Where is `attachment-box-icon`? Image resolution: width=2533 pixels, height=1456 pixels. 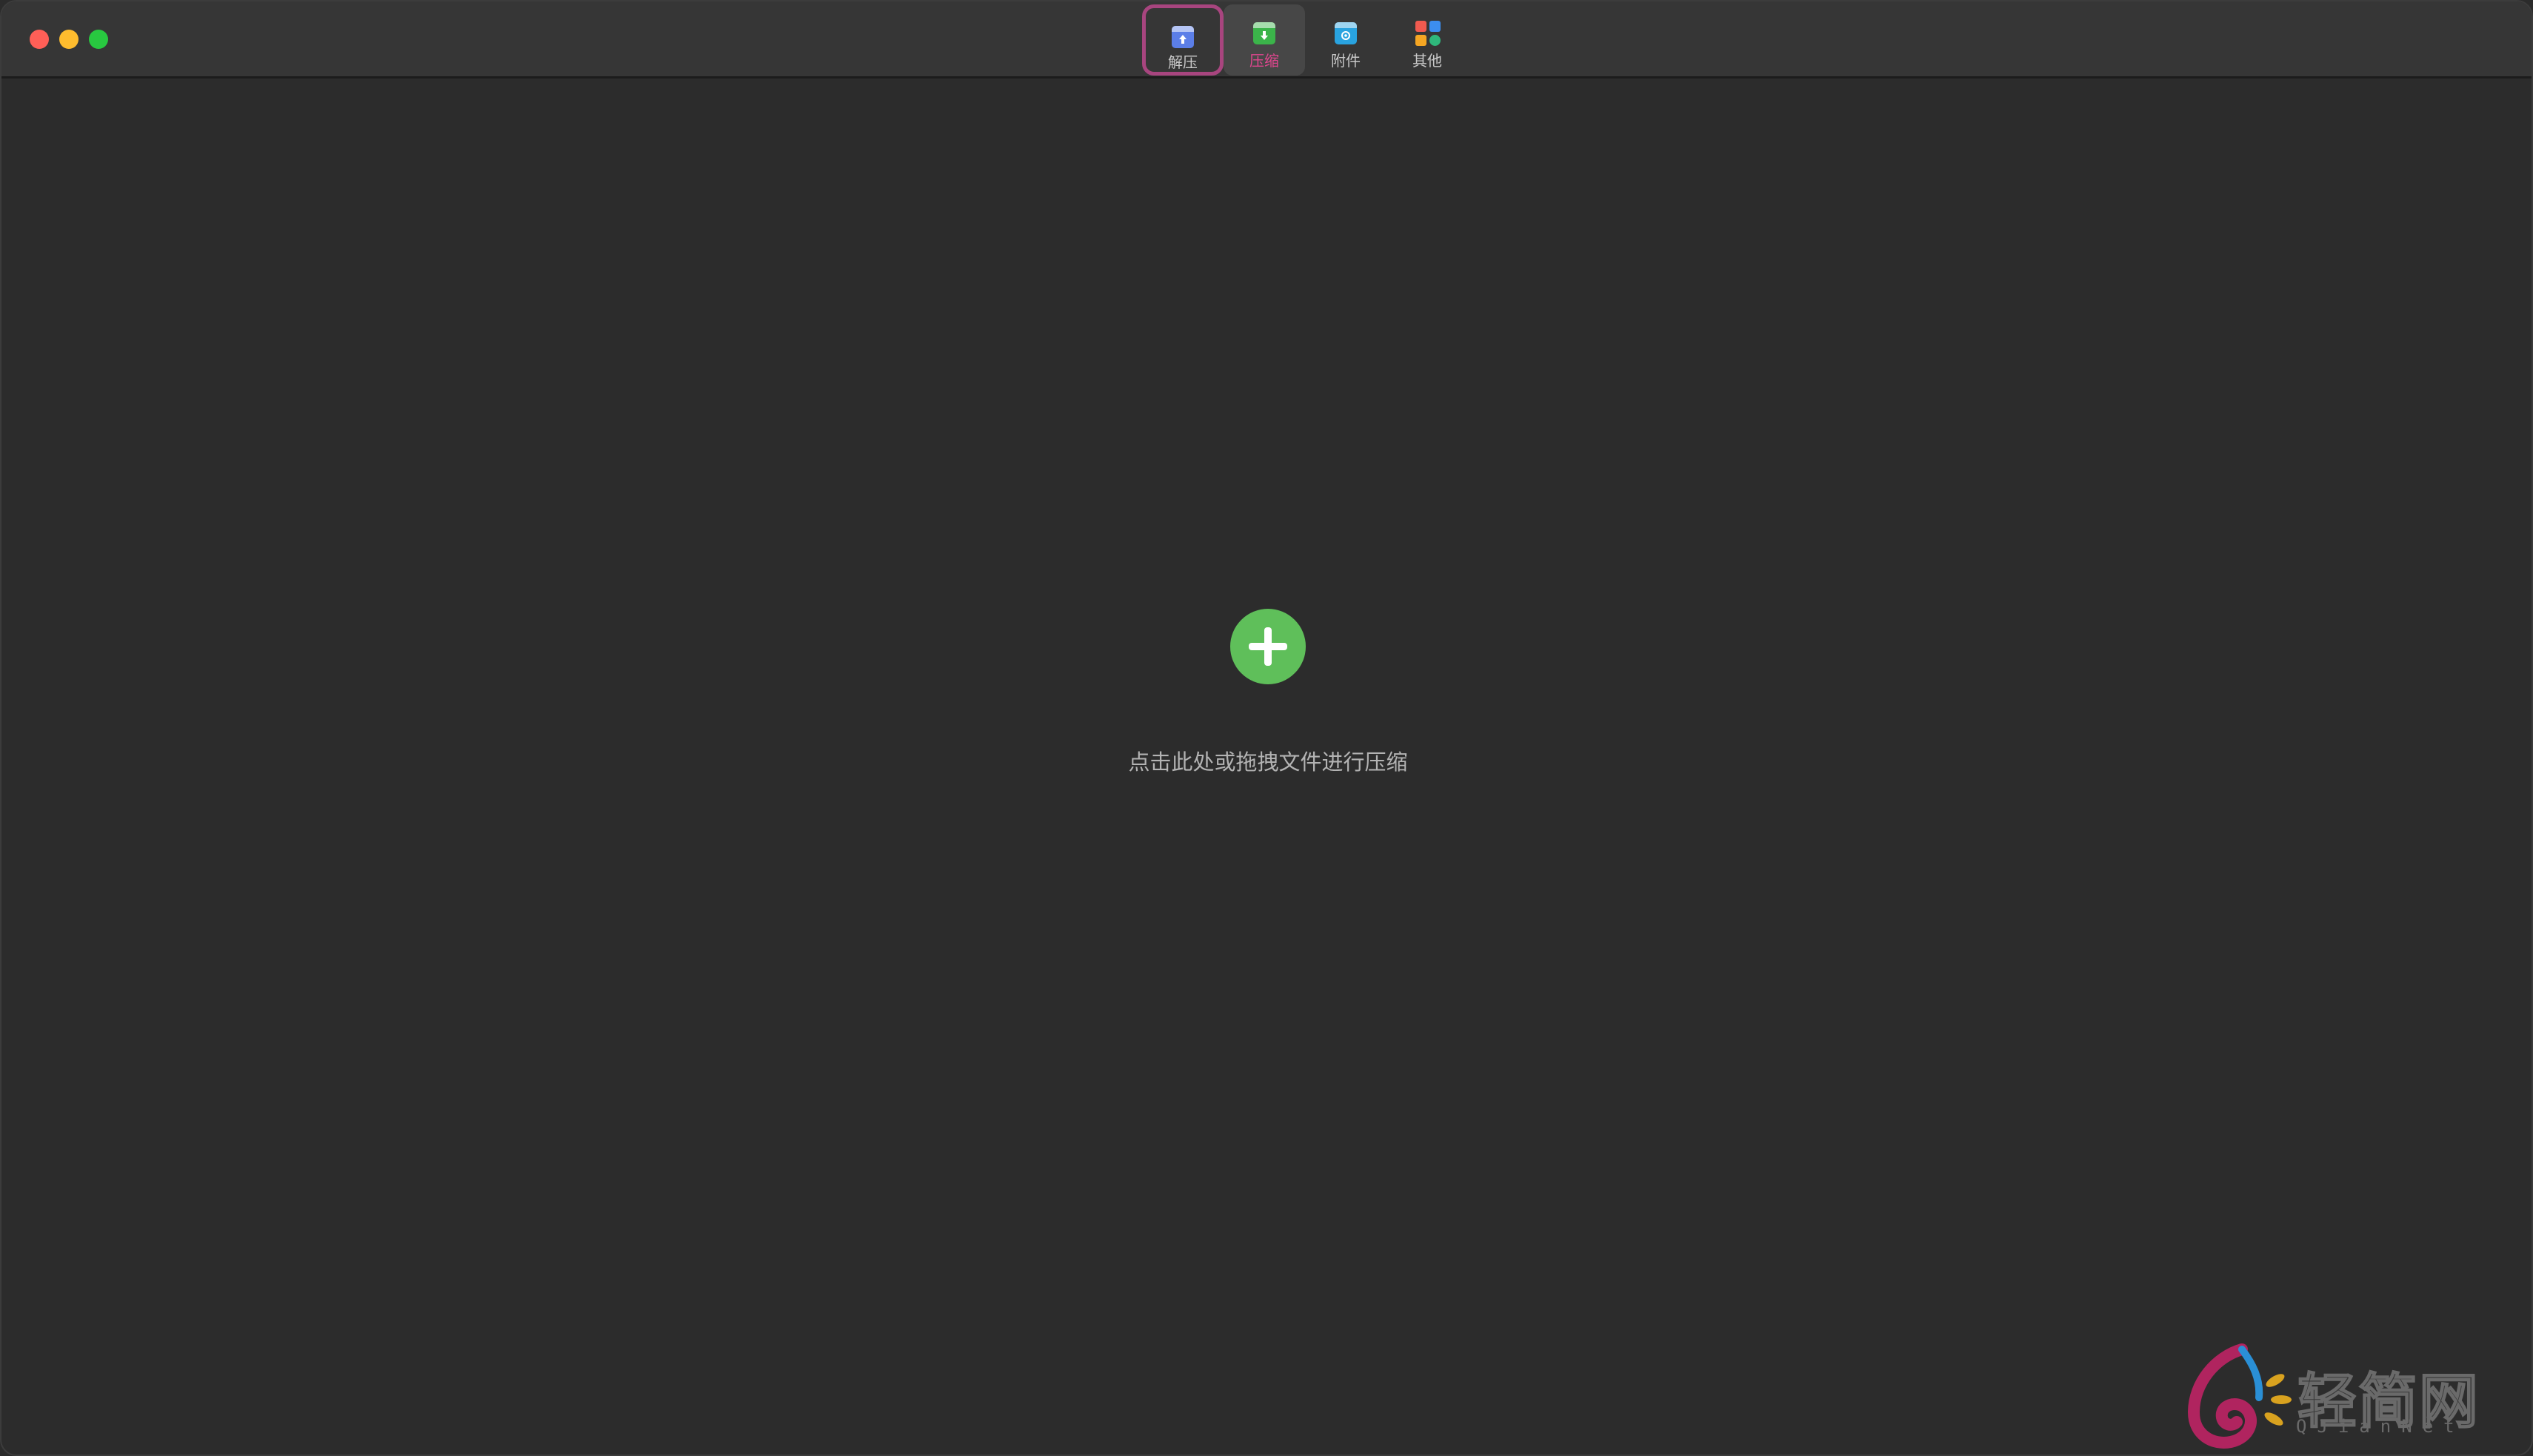 attachment-box-icon is located at coordinates (1345, 32).